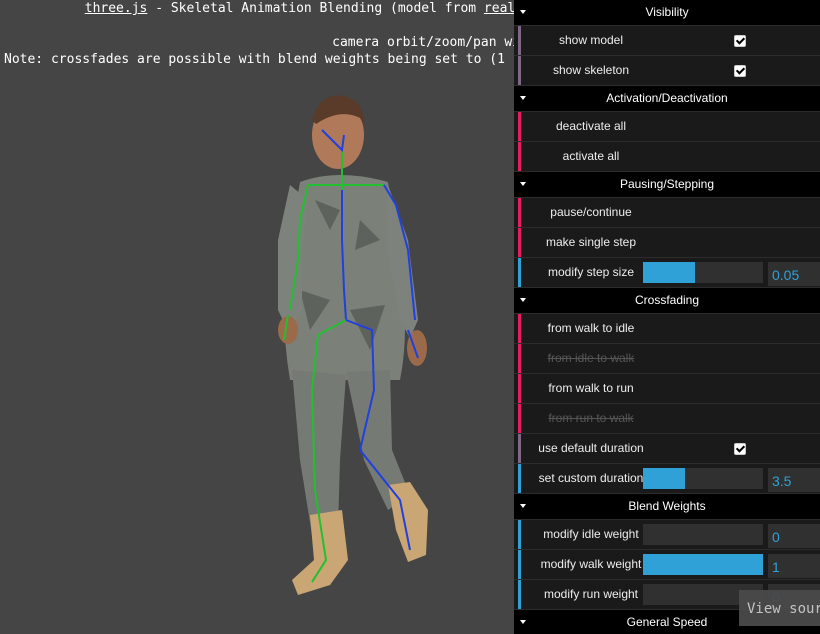  I want to click on show-skeleton-label: show skeleton, so click(591, 70).